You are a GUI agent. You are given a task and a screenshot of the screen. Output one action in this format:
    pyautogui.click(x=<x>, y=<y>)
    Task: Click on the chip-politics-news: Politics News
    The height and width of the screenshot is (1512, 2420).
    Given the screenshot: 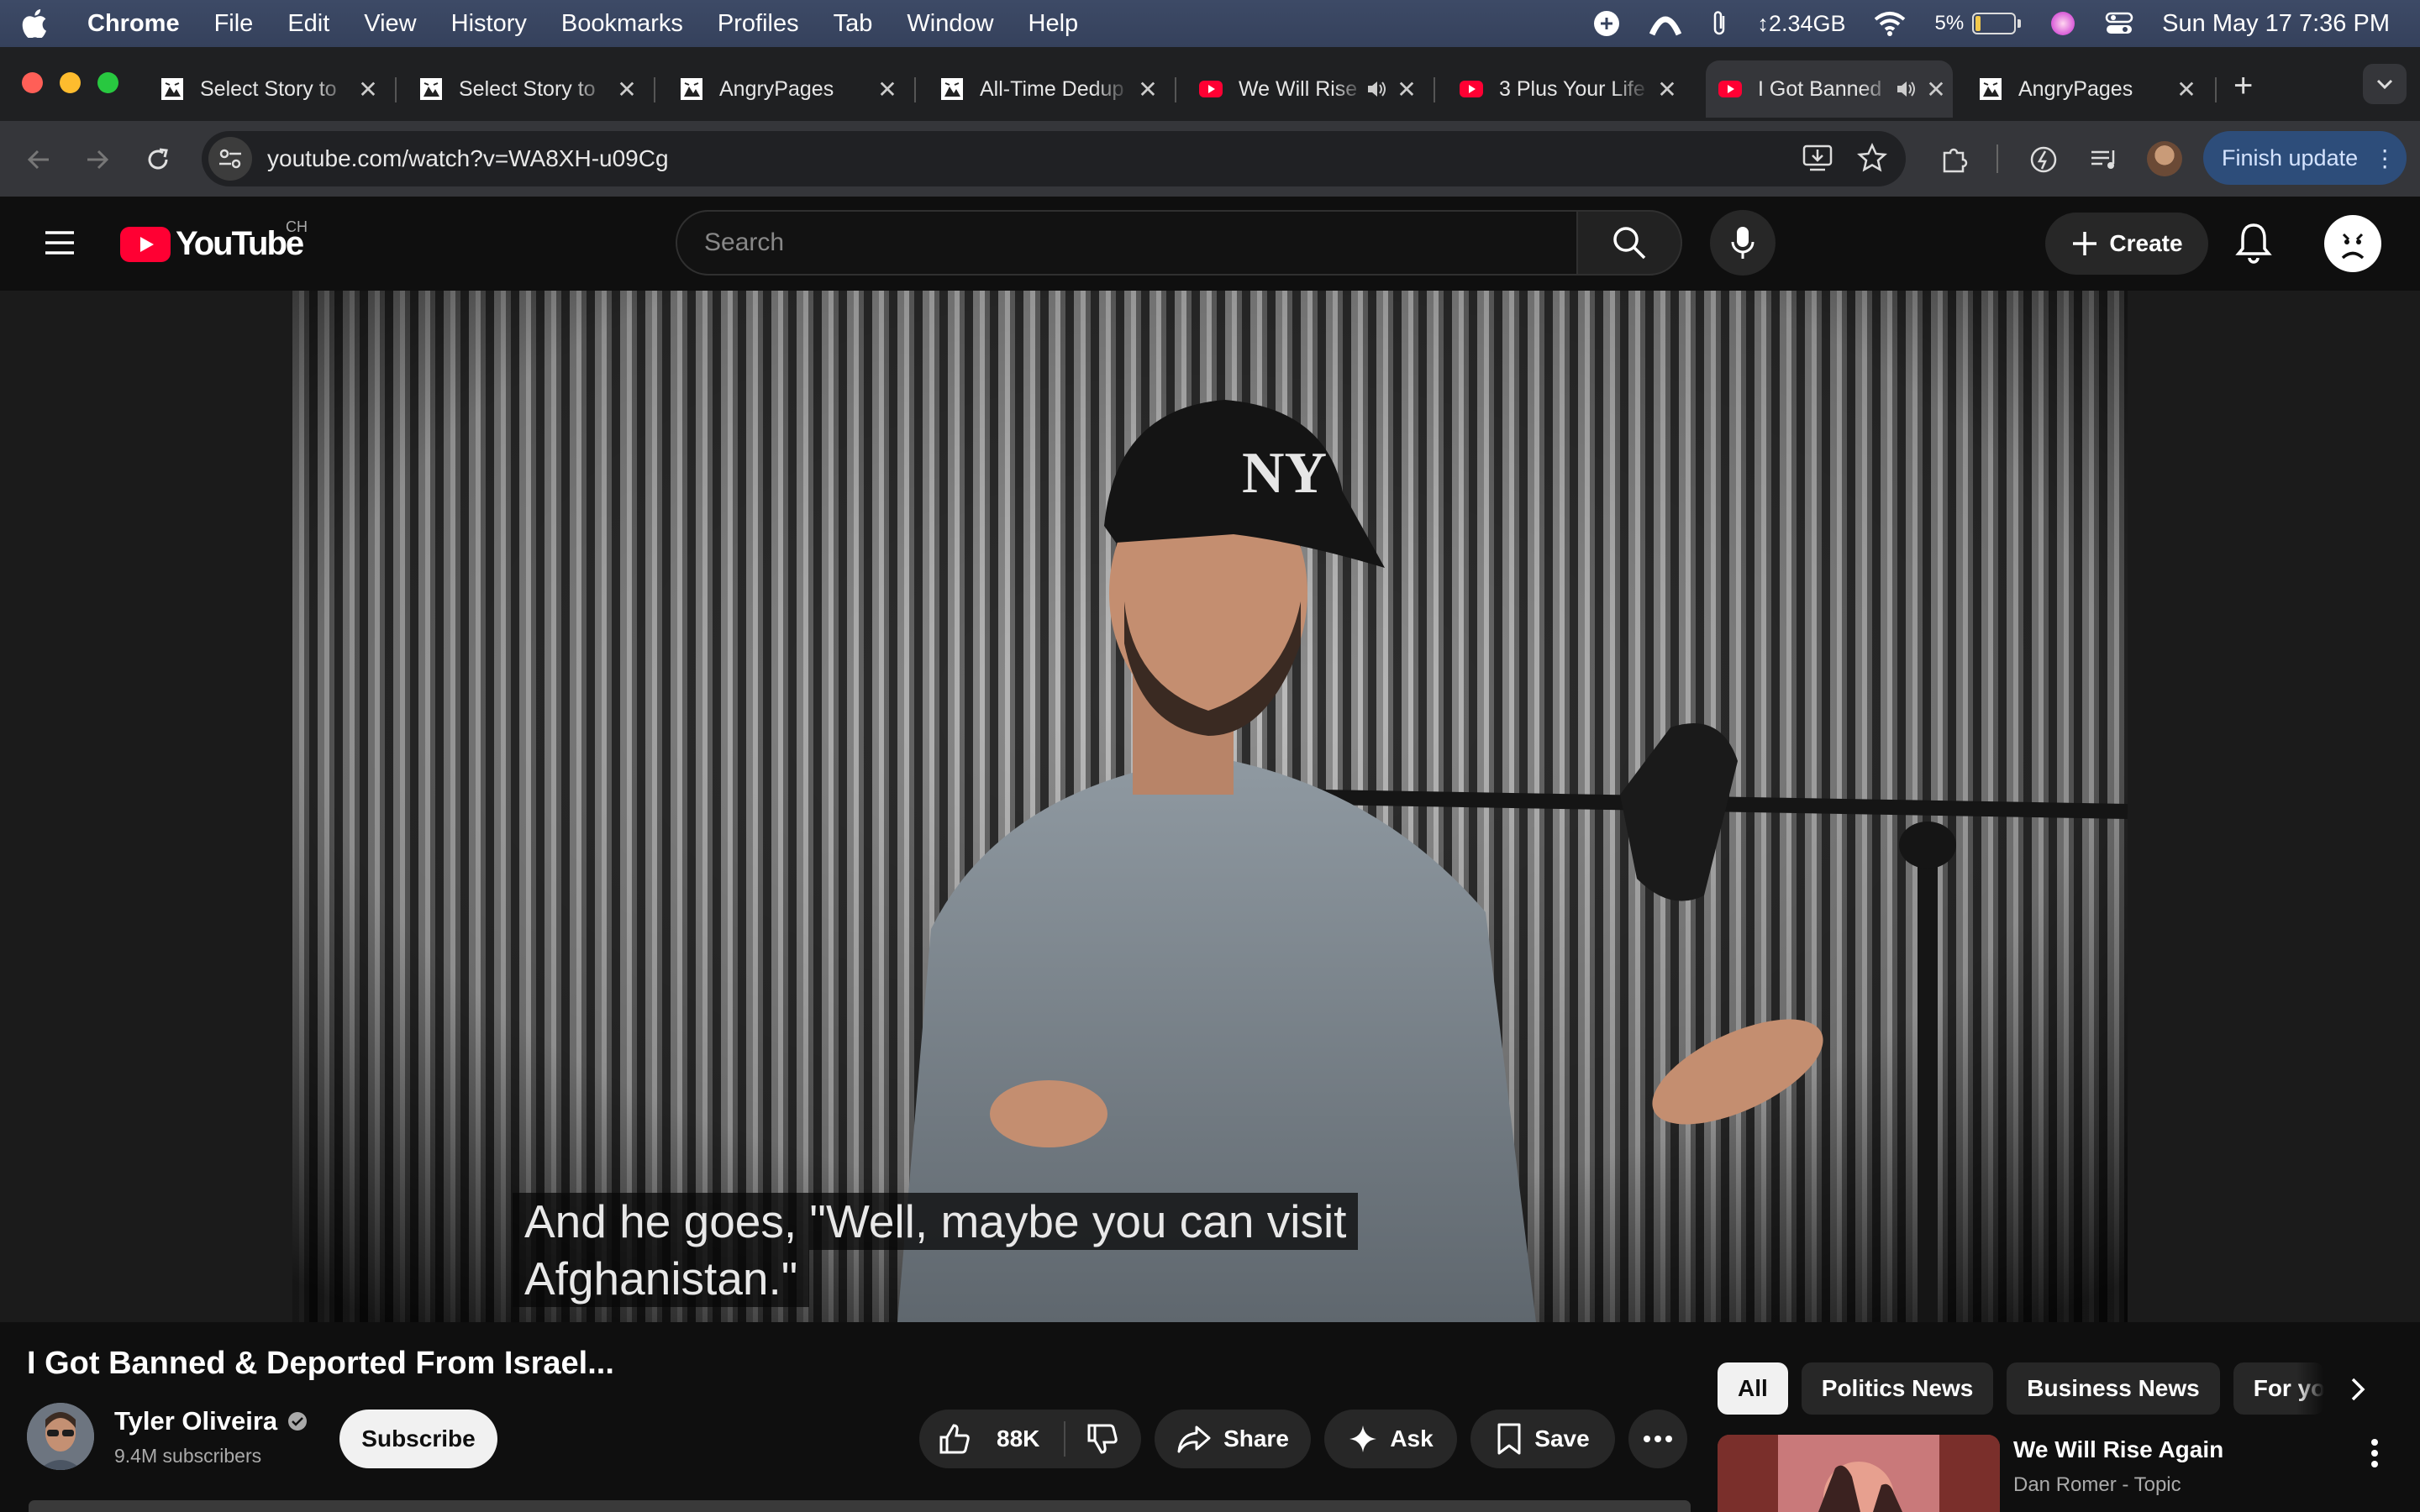 What is the action you would take?
    pyautogui.click(x=1898, y=1388)
    